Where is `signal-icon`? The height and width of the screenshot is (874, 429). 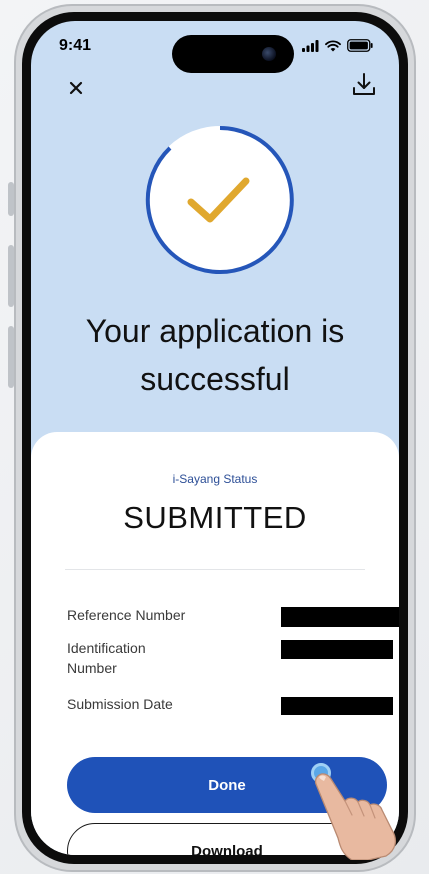
signal-icon is located at coordinates (310, 45).